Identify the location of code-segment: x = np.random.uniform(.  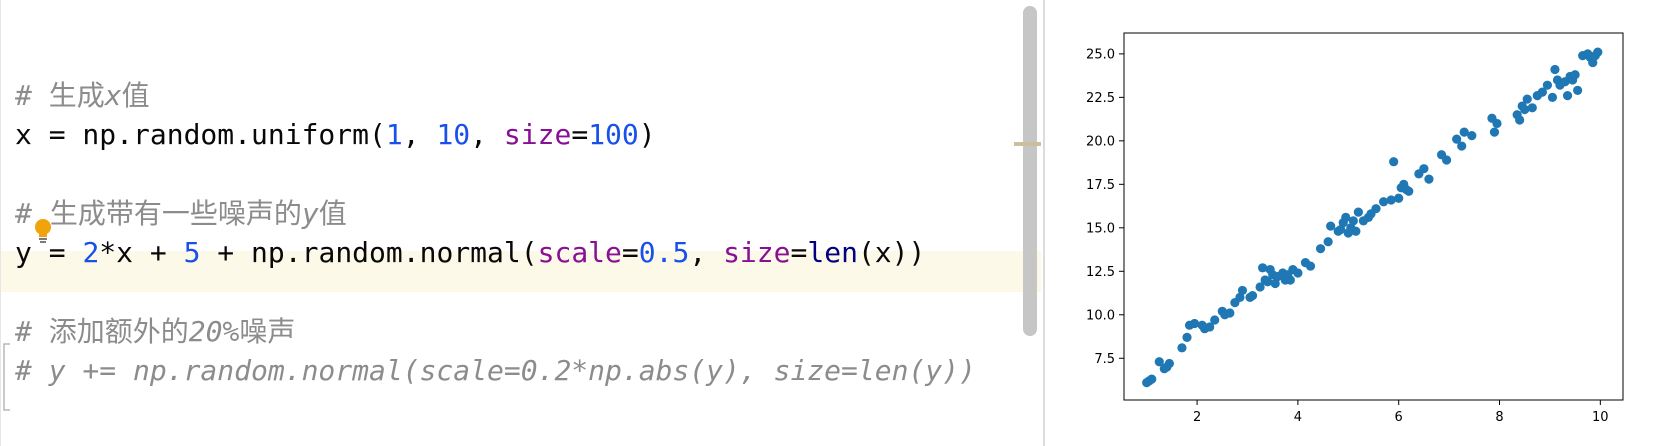
(200, 134).